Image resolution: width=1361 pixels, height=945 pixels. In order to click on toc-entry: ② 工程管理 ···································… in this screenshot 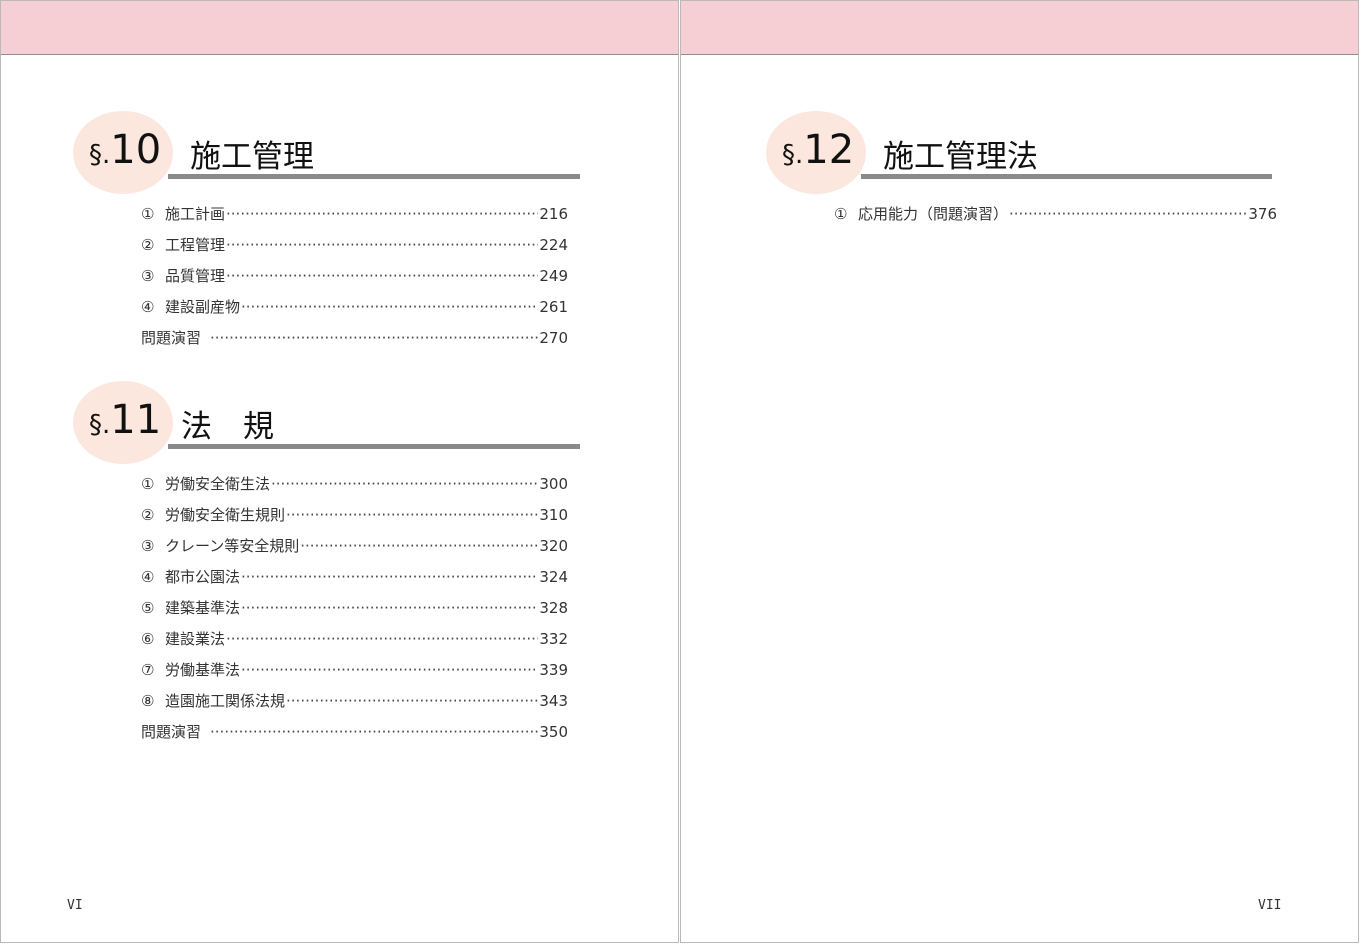, I will do `click(354, 251)`.